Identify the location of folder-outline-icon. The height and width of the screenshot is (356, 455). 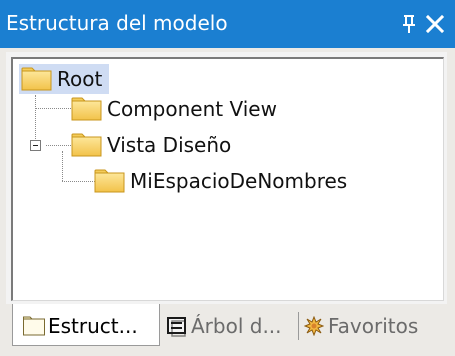
(34, 326).